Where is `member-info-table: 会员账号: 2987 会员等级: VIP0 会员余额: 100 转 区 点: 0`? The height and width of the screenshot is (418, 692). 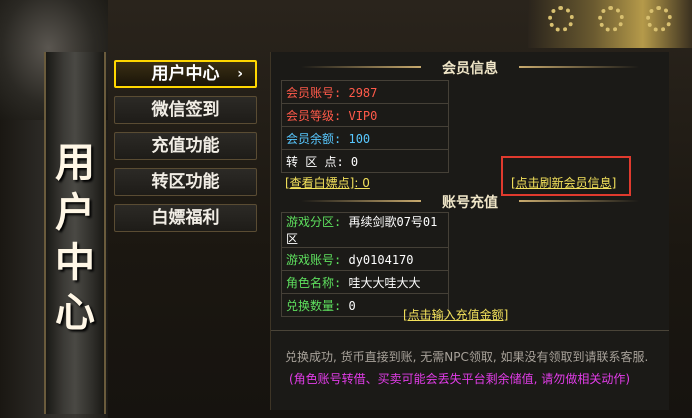
member-info-table: 会员账号: 2987 会员等级: VIP0 会员余额: 100 转 区 点: 0 is located at coordinates (365, 126).